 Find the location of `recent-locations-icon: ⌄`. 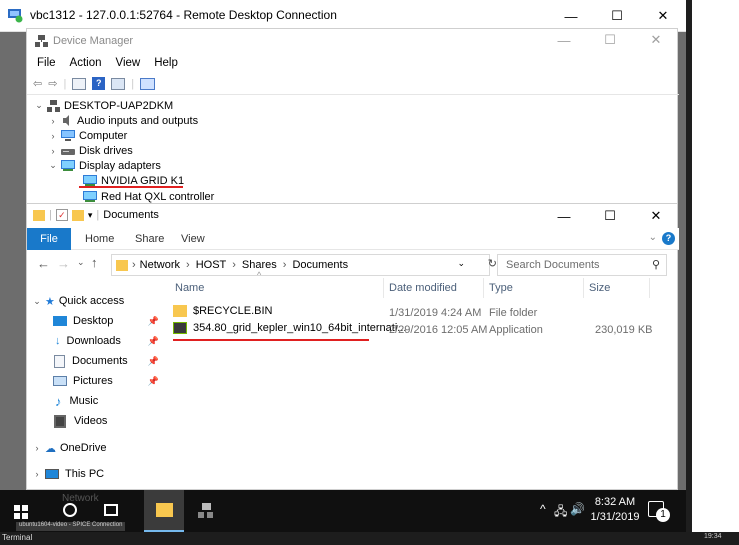

recent-locations-icon: ⌄ is located at coordinates (81, 262).